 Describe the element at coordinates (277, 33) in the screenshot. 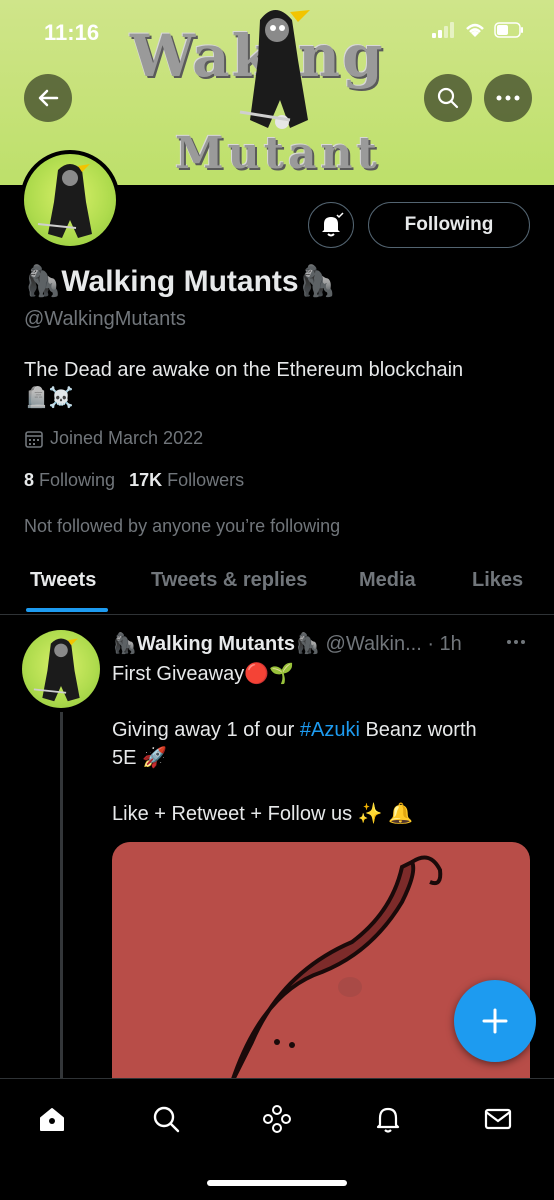

I see `status-bar: 11:16` at that location.